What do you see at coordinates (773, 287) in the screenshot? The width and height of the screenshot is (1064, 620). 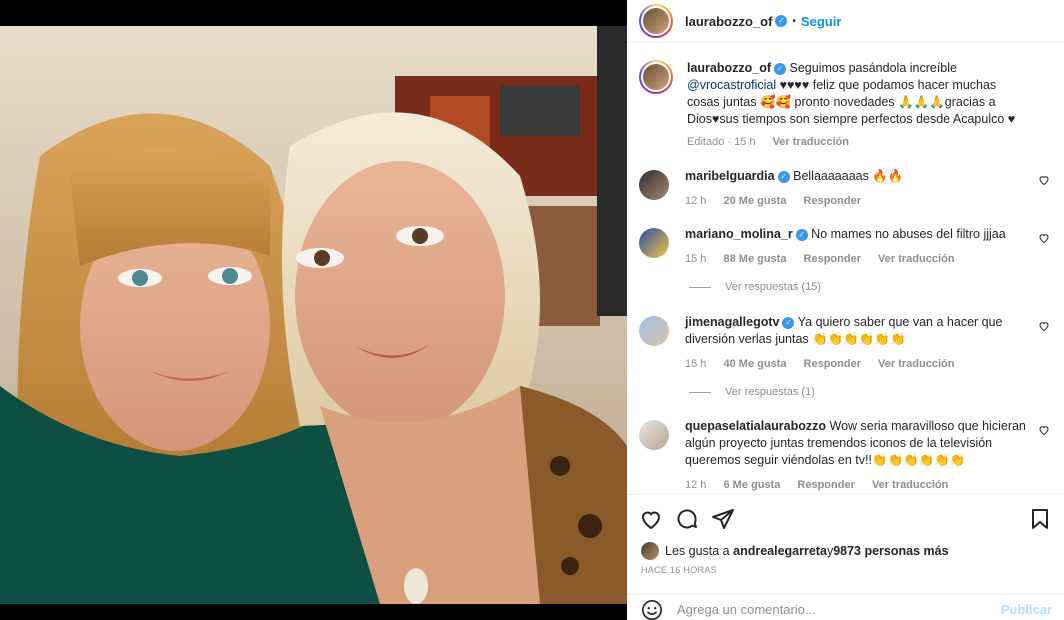 I see `view-replies-label: Ver respuestas (15)` at bounding box center [773, 287].